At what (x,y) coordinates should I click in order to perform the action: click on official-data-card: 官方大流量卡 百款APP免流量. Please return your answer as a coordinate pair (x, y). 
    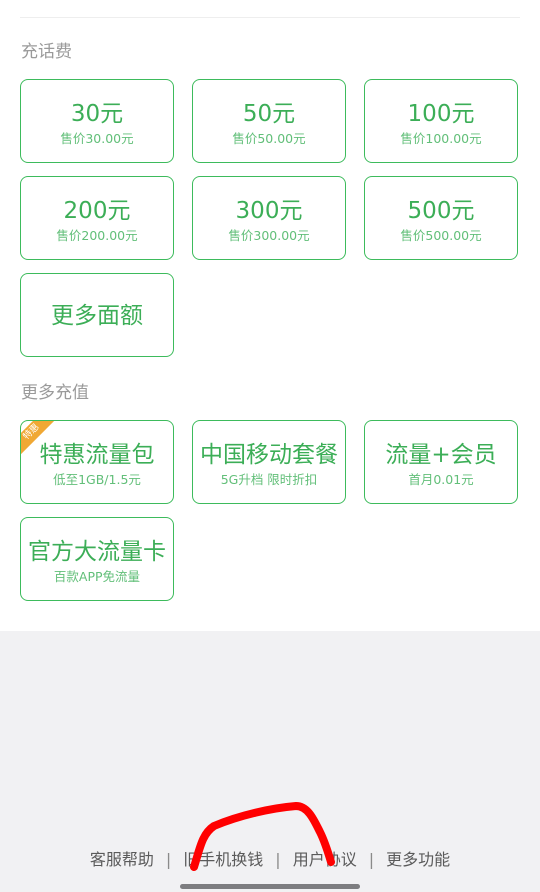
    Looking at the image, I should click on (97, 559).